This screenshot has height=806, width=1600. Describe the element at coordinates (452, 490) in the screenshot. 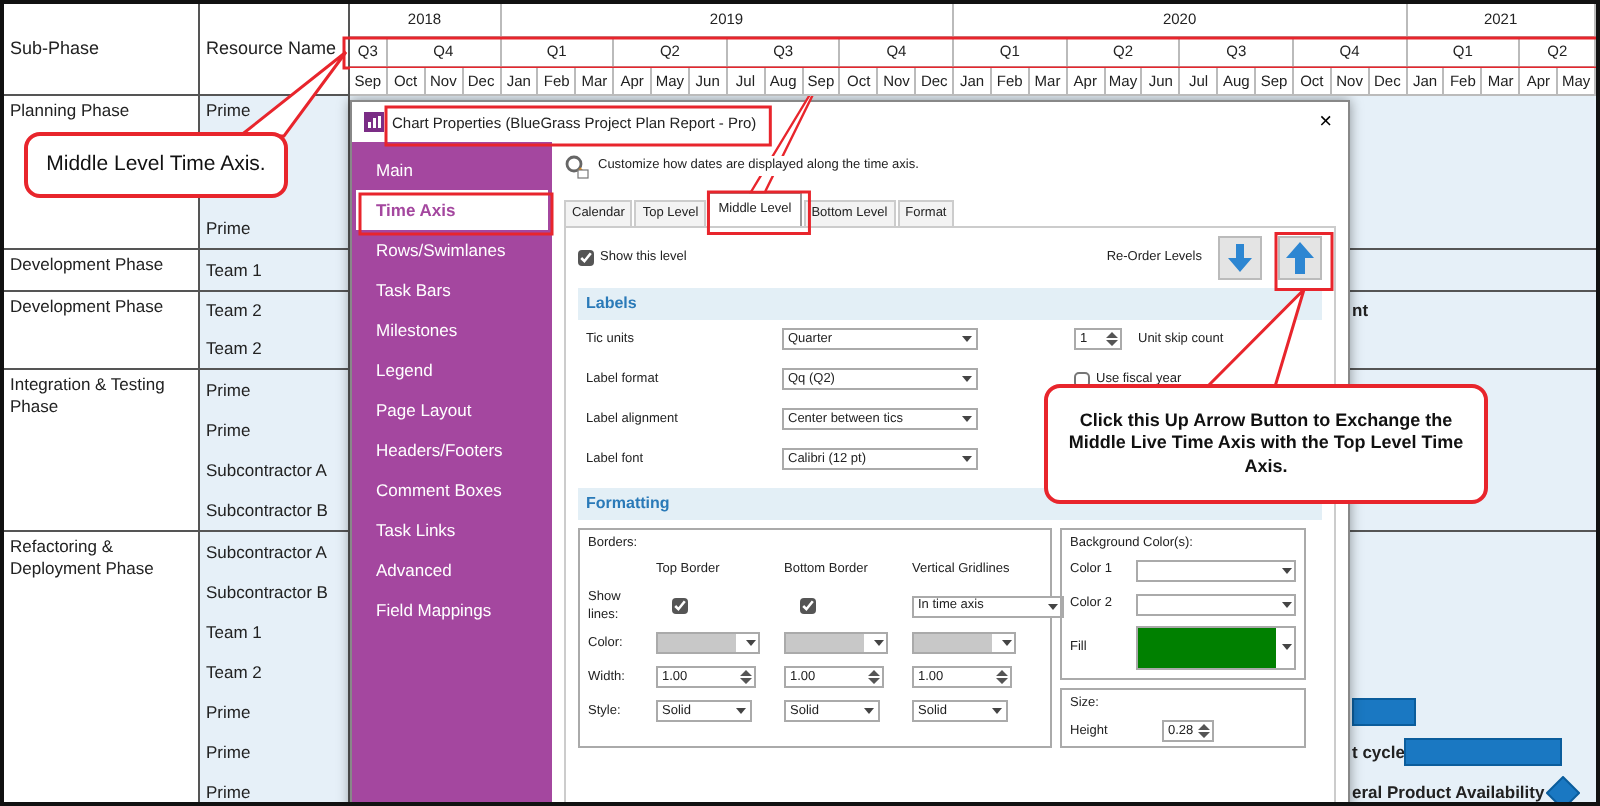

I see `sidebar-item: Comment Boxes` at that location.